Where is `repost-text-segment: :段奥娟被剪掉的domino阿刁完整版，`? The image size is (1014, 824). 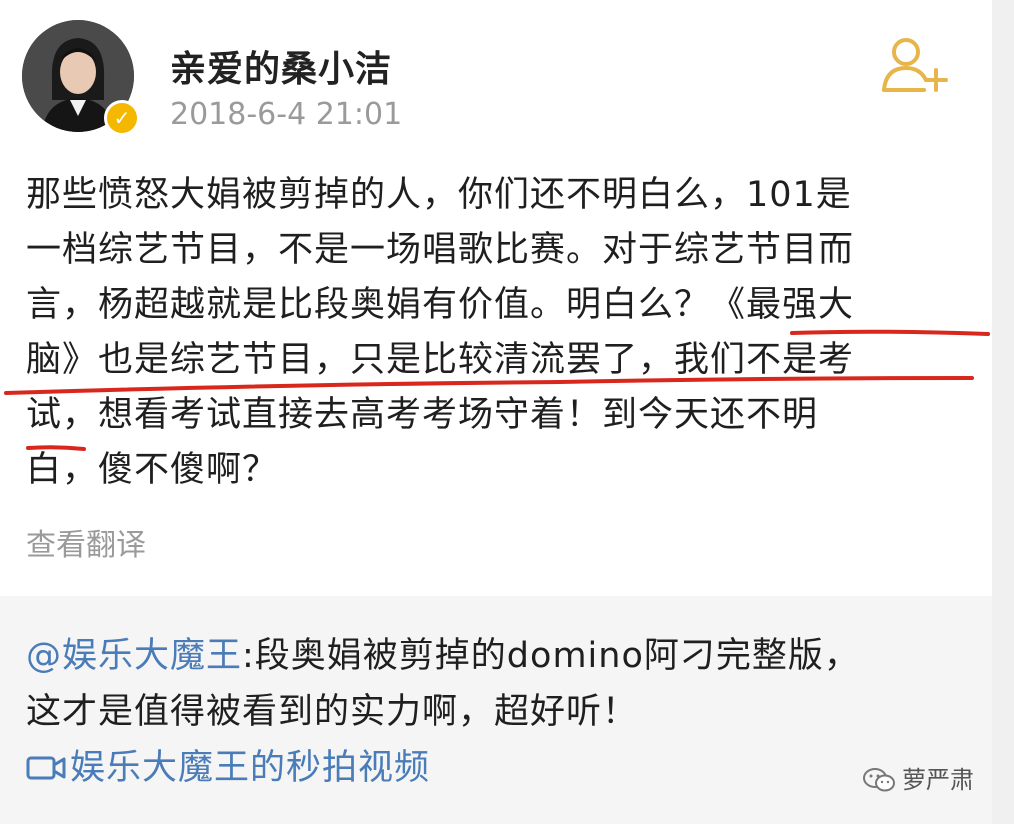
repost-text-segment: :段奥娟被剪掉的domino阿刁完整版， is located at coordinates (551, 656).